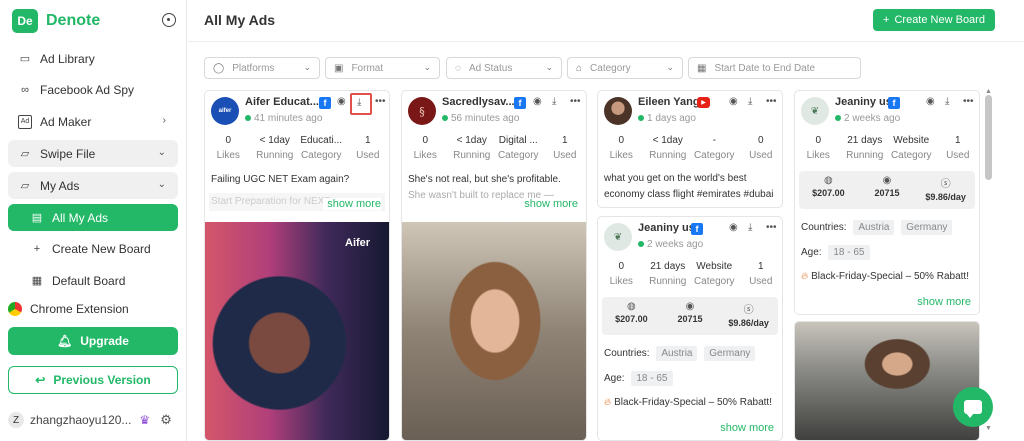  What do you see at coordinates (631, 319) in the screenshot?
I see `metric-value: $207.00` at bounding box center [631, 319].